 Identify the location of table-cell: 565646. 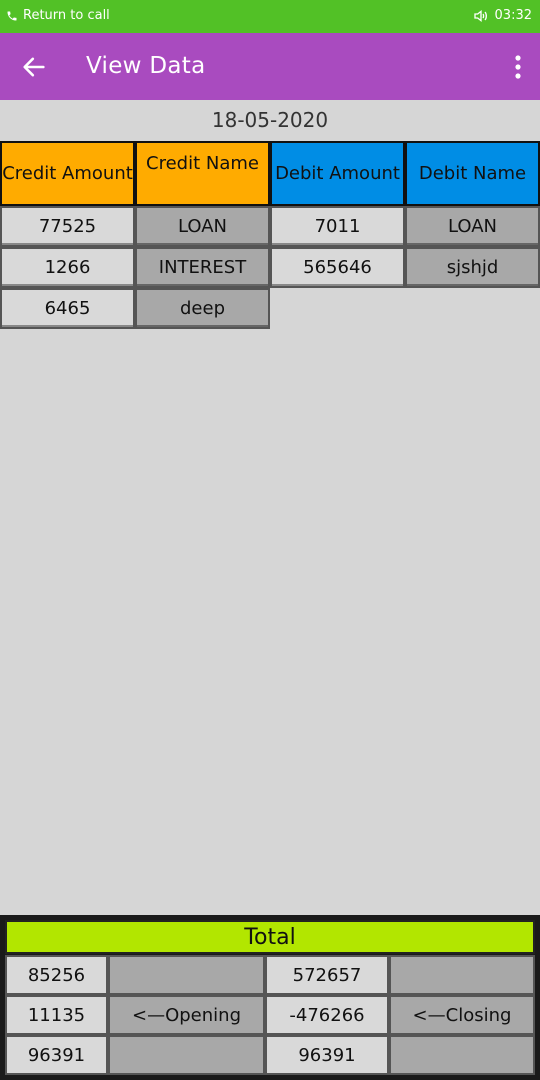
(337, 267).